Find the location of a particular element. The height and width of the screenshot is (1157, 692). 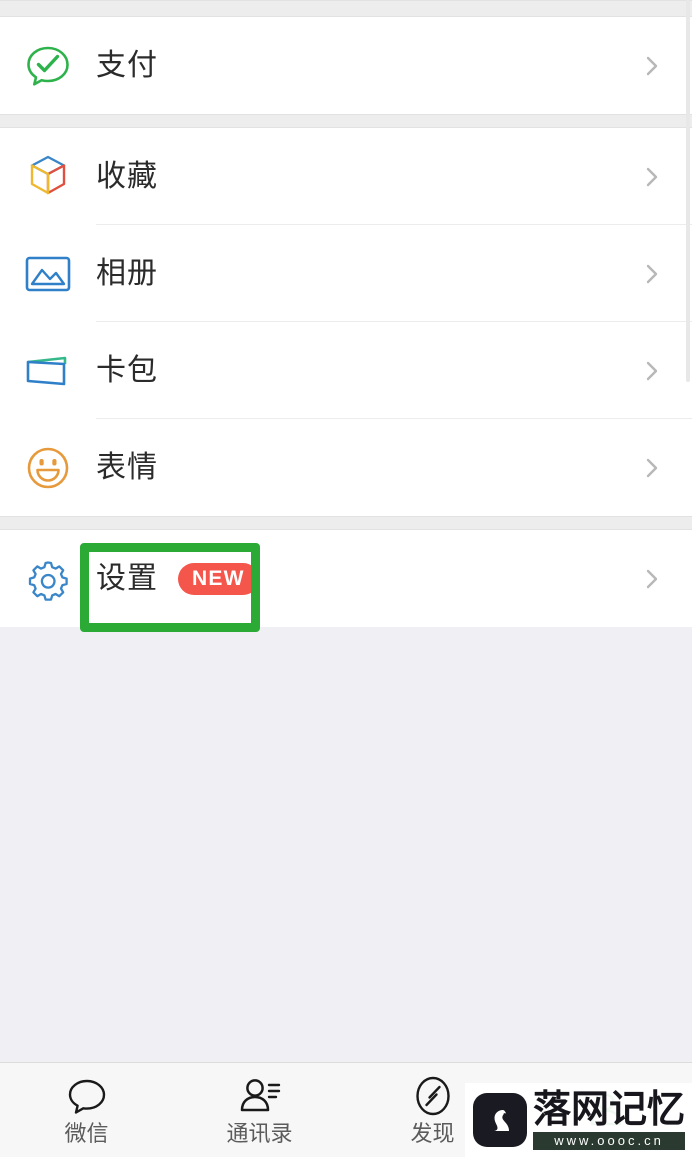

row-label: 支付 is located at coordinates (127, 65).